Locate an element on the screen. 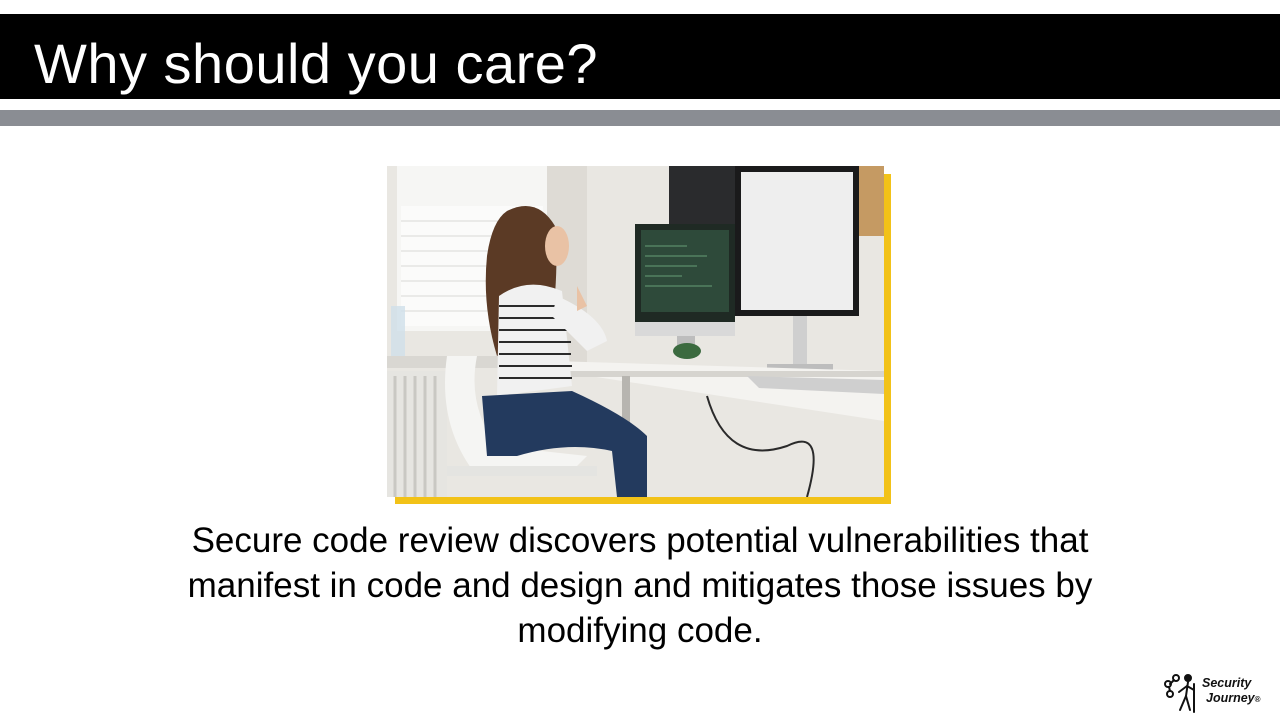 The height and width of the screenshot is (720, 1280). registered-mark: ® is located at coordinates (1257, 699).